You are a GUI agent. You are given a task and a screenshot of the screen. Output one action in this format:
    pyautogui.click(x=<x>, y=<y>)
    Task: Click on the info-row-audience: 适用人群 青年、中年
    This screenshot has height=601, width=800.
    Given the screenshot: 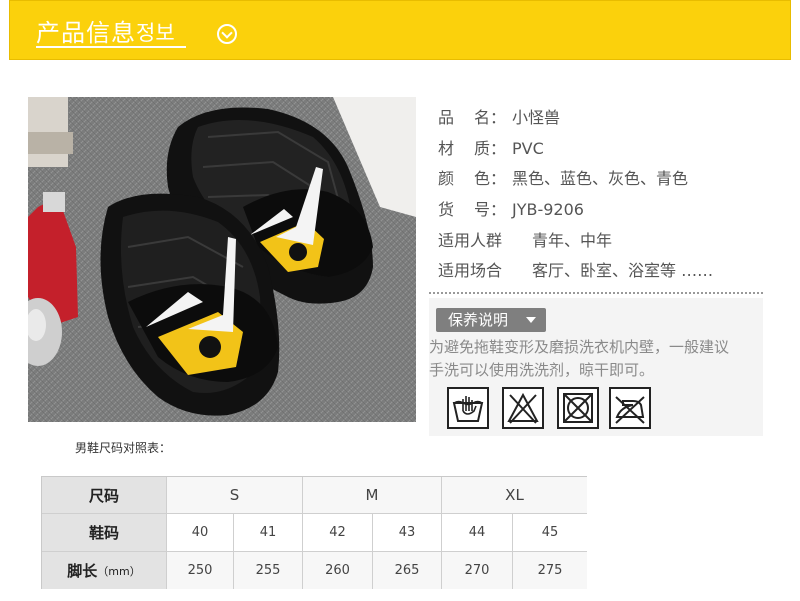 What is the action you would take?
    pyautogui.click(x=525, y=239)
    